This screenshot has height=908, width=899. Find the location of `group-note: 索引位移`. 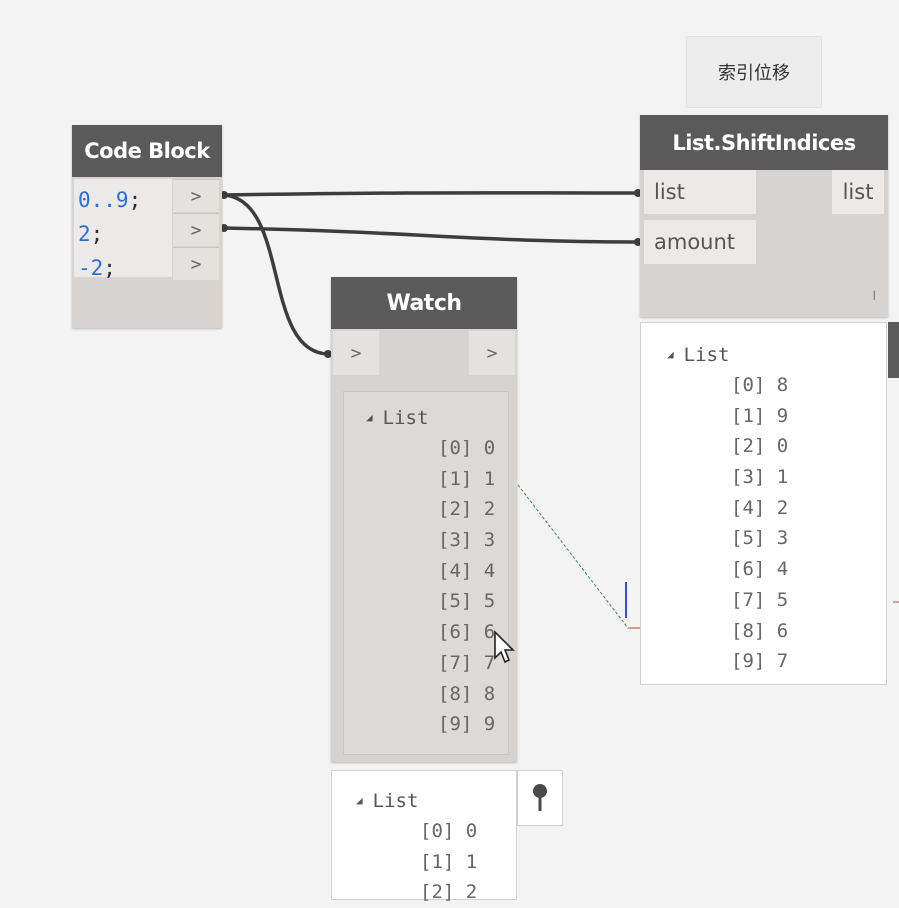

group-note: 索引位移 is located at coordinates (754, 72).